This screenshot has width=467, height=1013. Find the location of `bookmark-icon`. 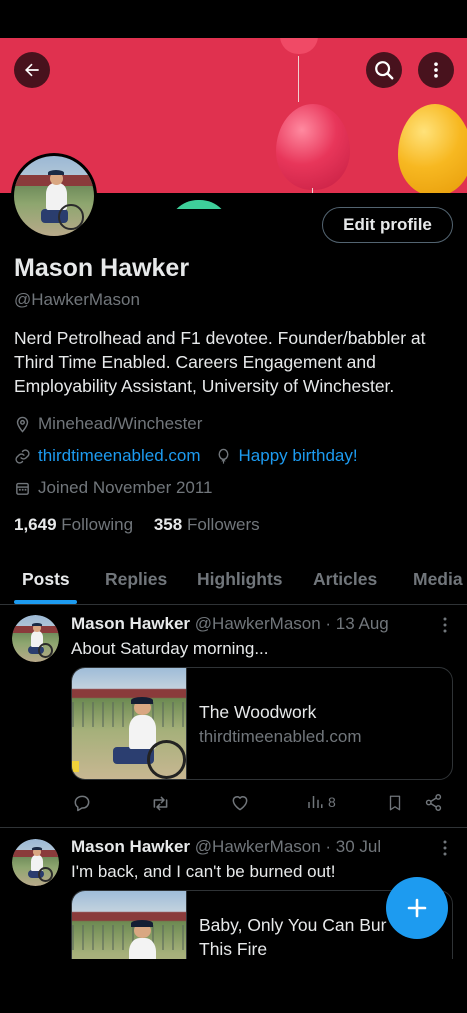

bookmark-icon is located at coordinates (395, 803).